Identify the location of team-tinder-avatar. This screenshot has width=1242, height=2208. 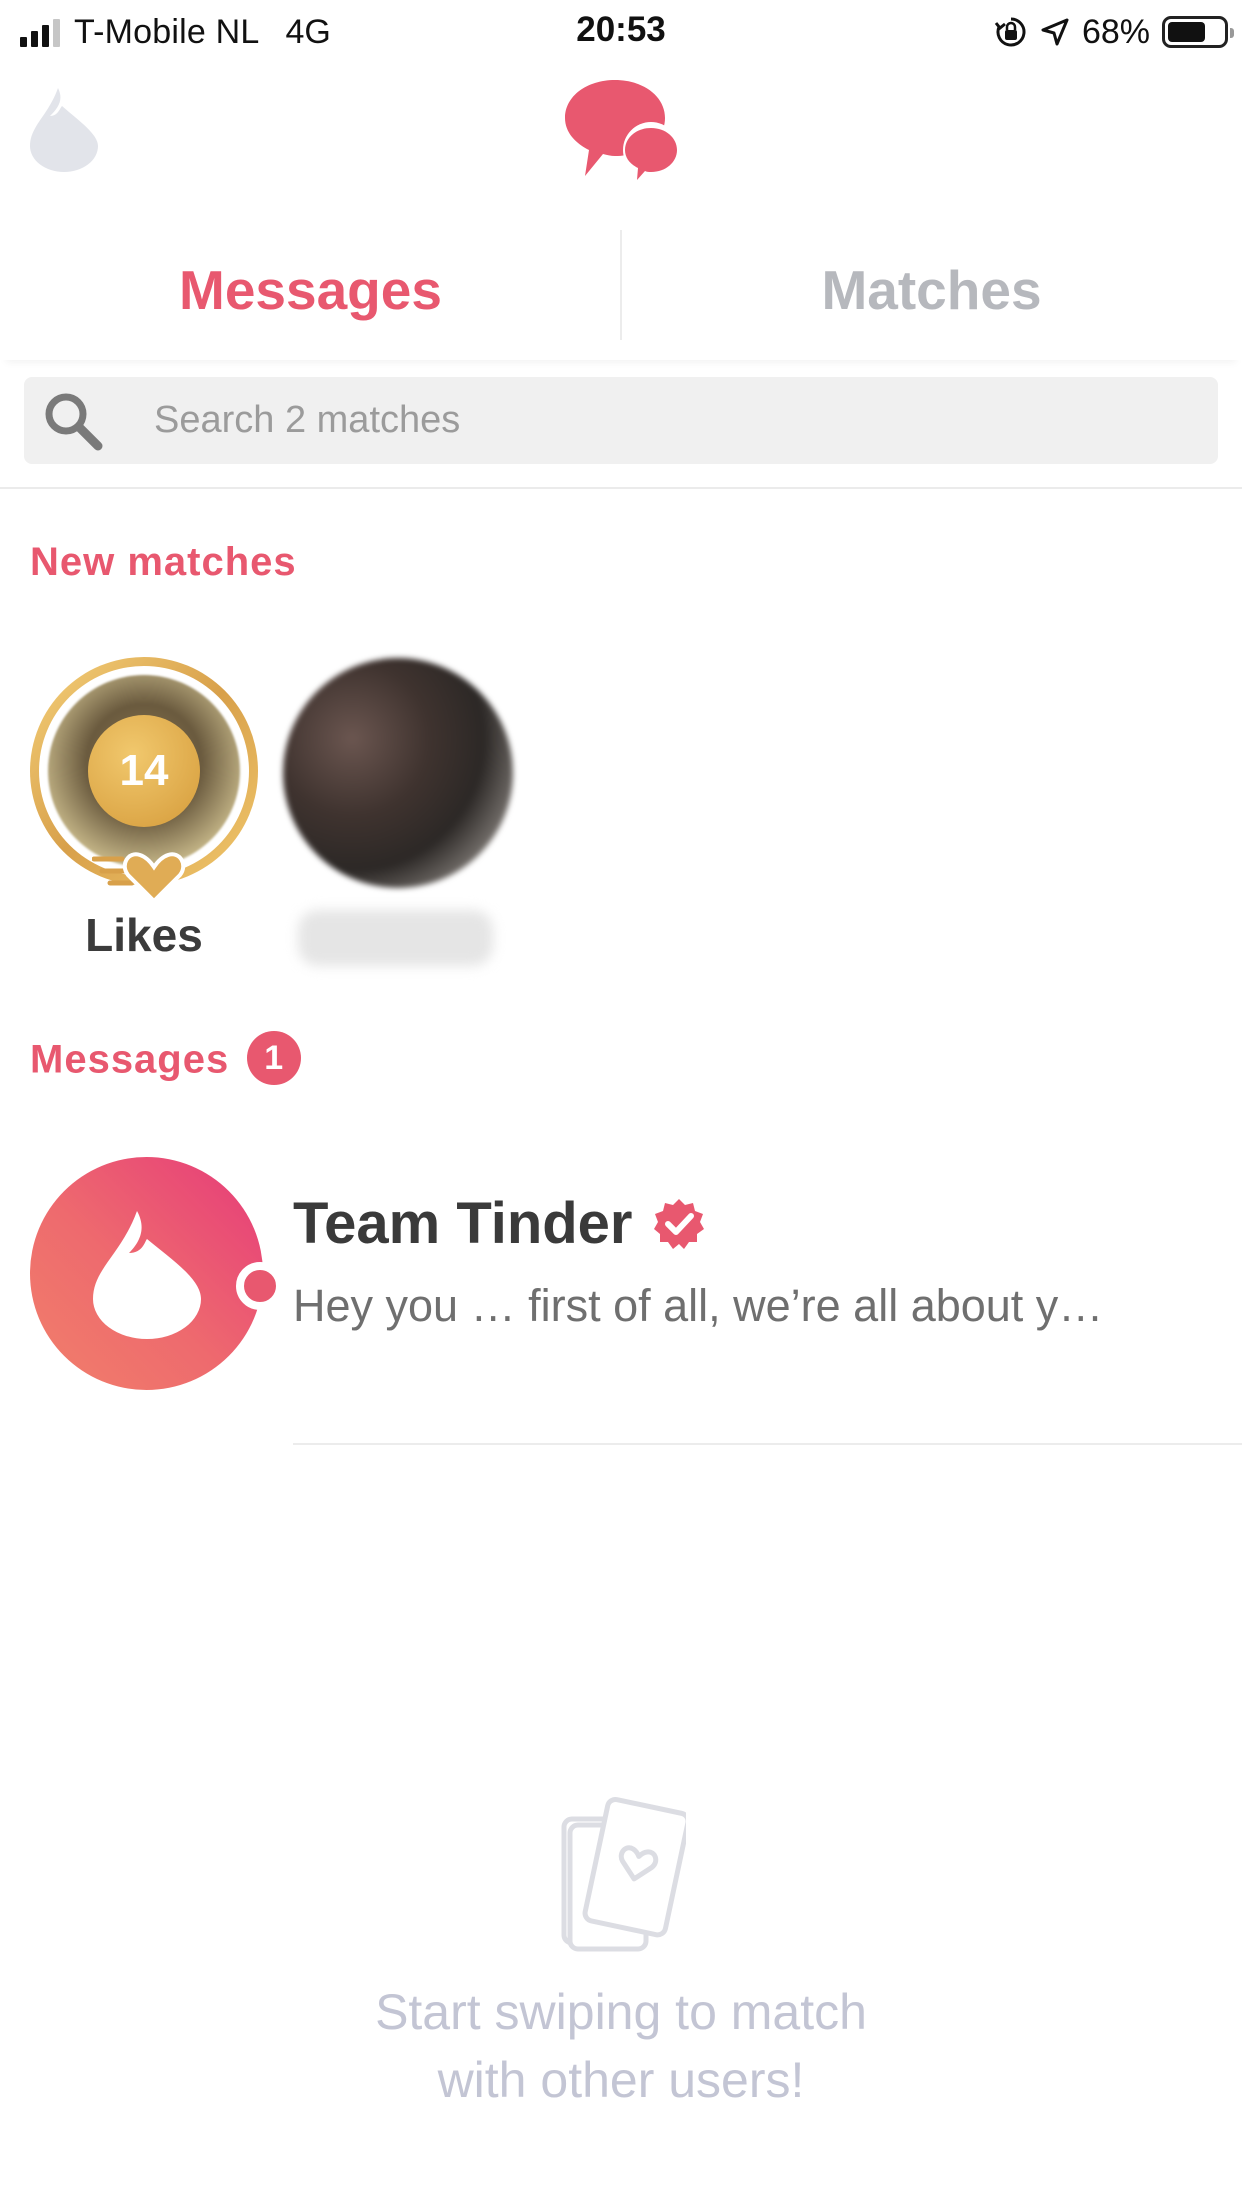
(146, 1273).